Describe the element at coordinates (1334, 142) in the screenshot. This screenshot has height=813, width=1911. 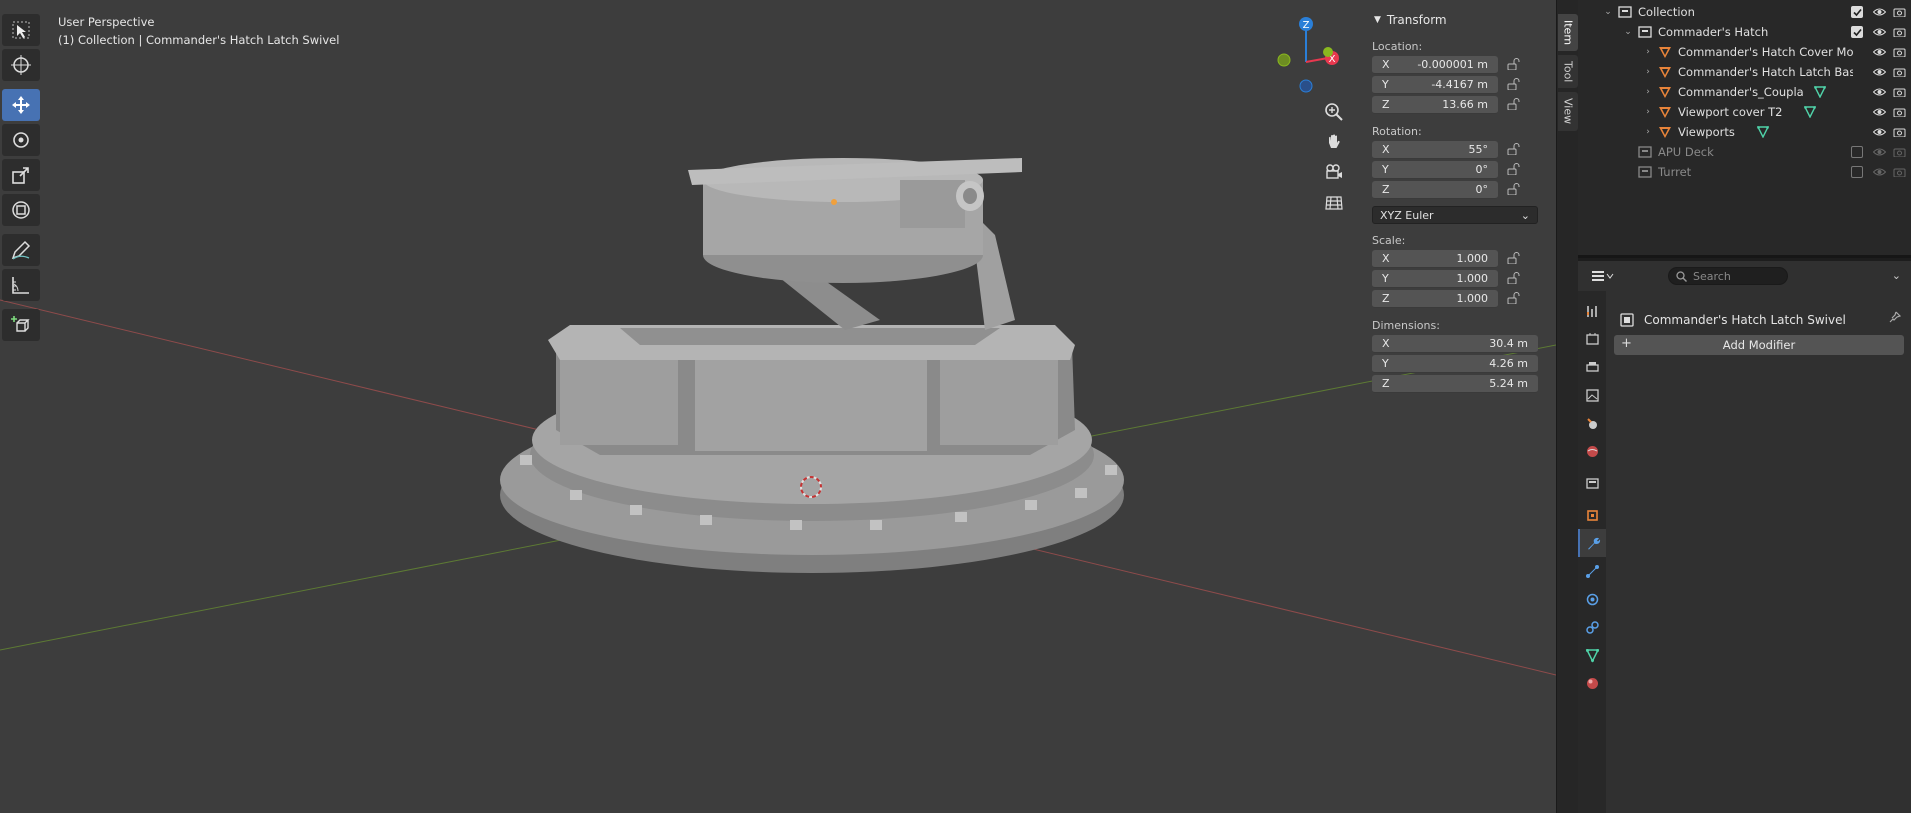
I see `pan-button` at that location.